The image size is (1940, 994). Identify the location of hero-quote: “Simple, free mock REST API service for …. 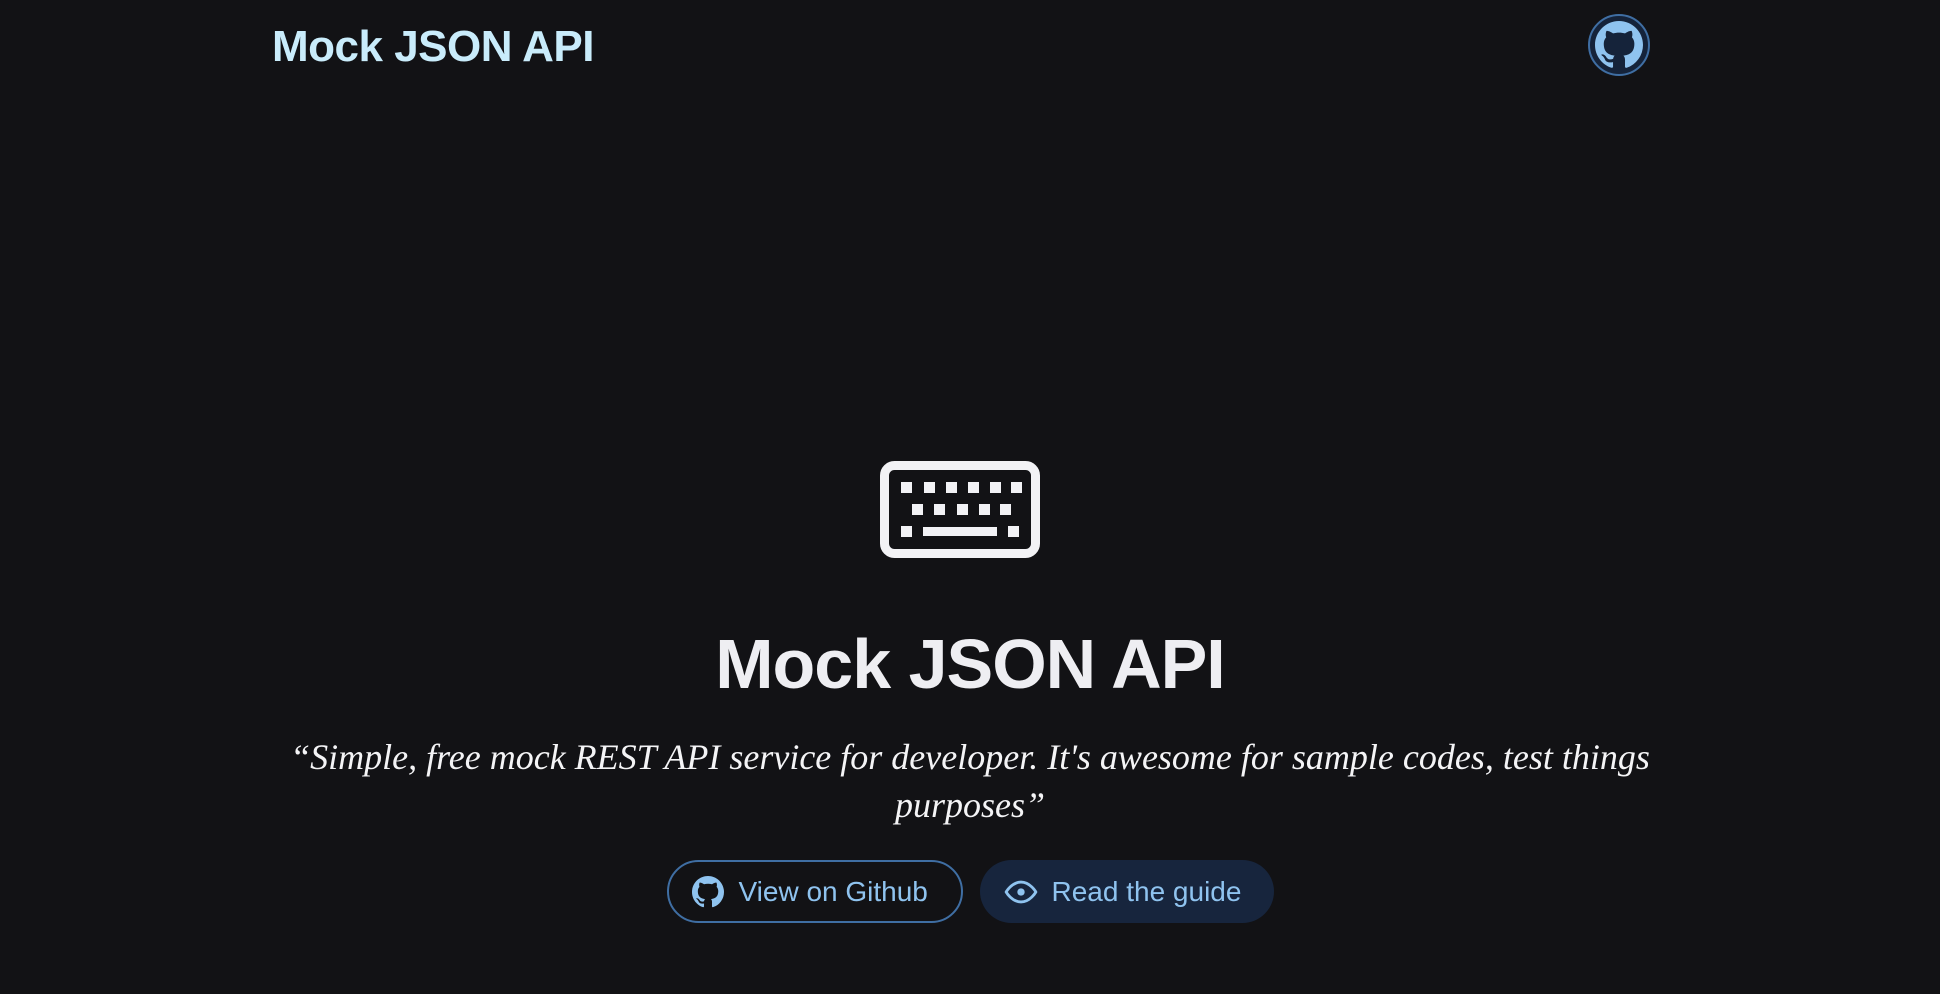
(970, 781).